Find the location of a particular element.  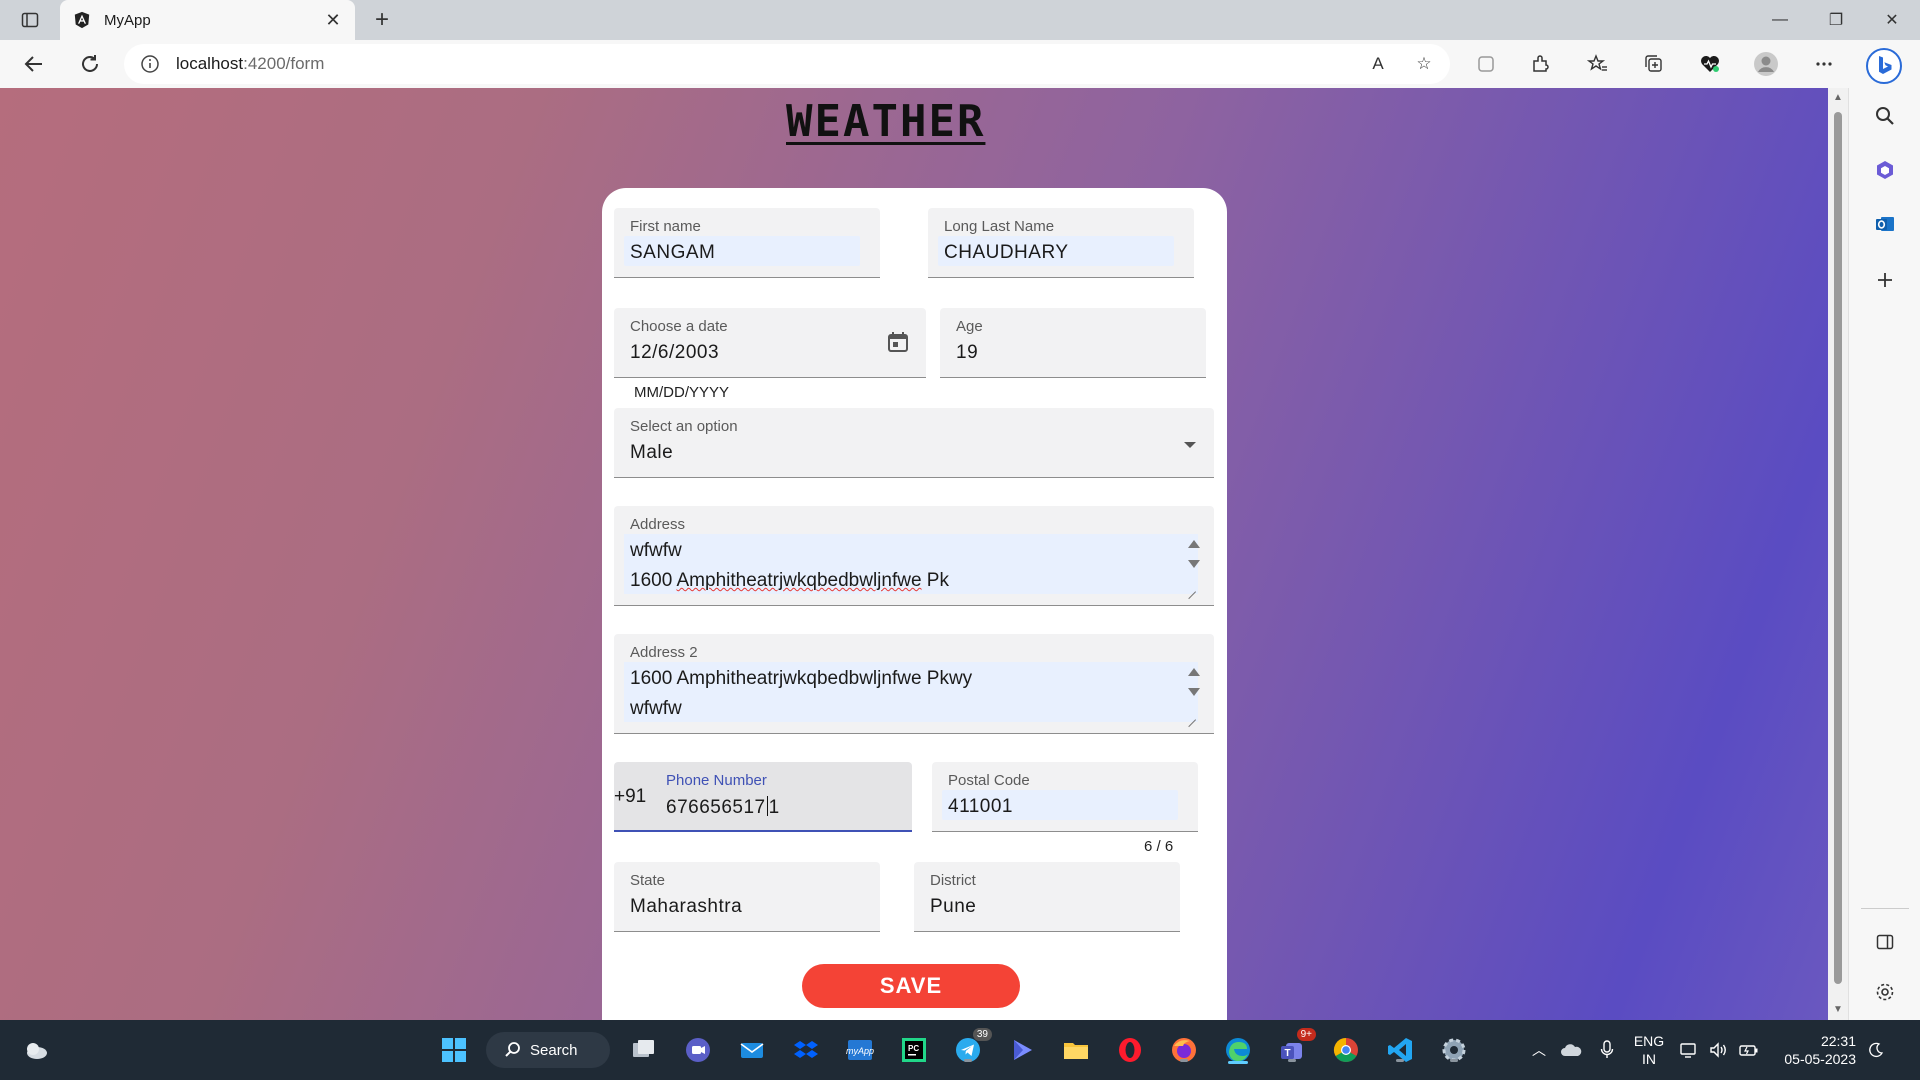

office-icon is located at coordinates (1885, 170).